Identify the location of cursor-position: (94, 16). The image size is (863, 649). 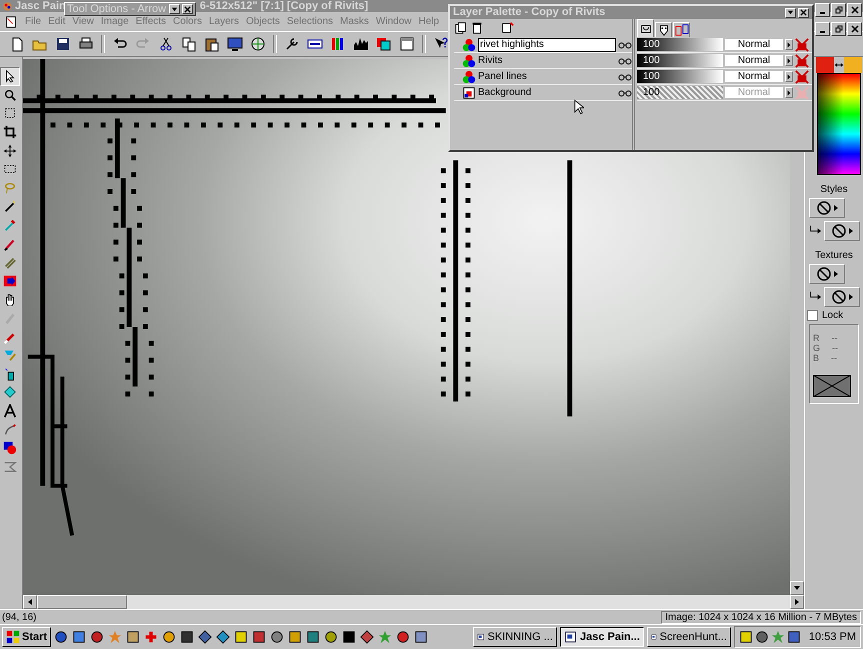
(19, 617).